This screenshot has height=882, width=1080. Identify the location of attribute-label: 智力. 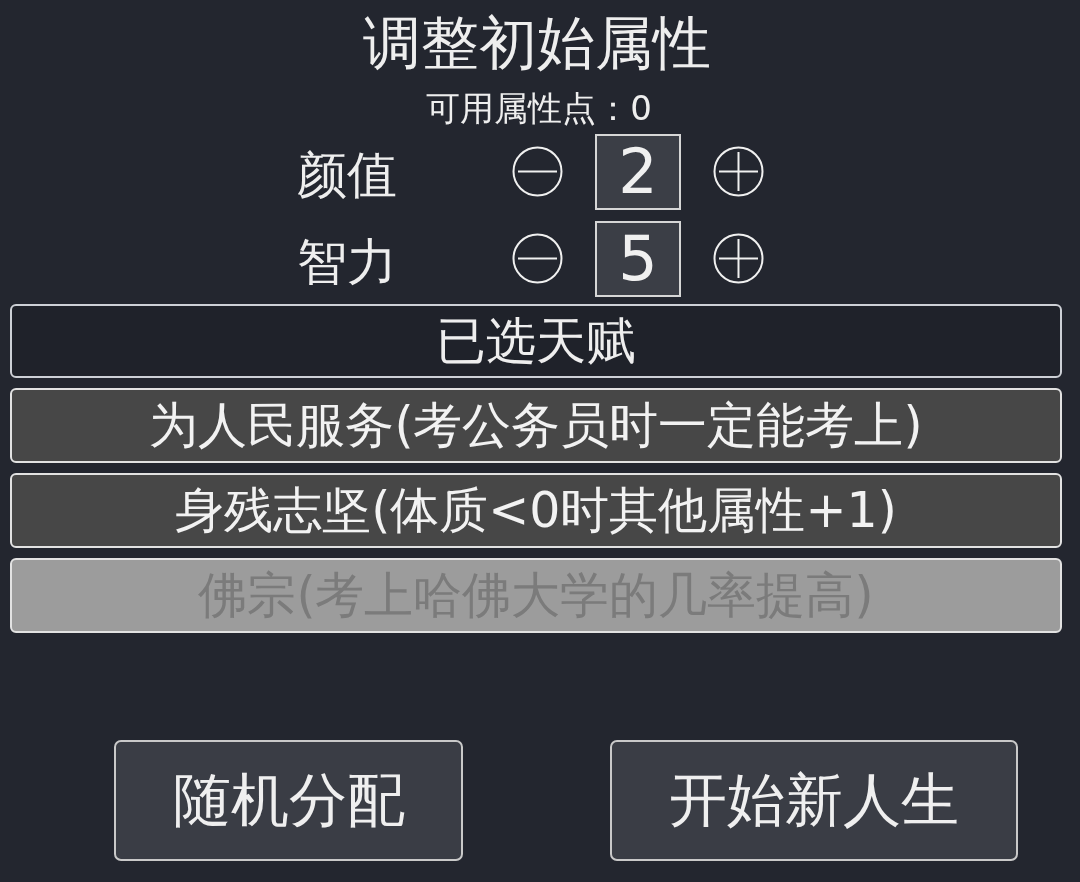
(347, 261).